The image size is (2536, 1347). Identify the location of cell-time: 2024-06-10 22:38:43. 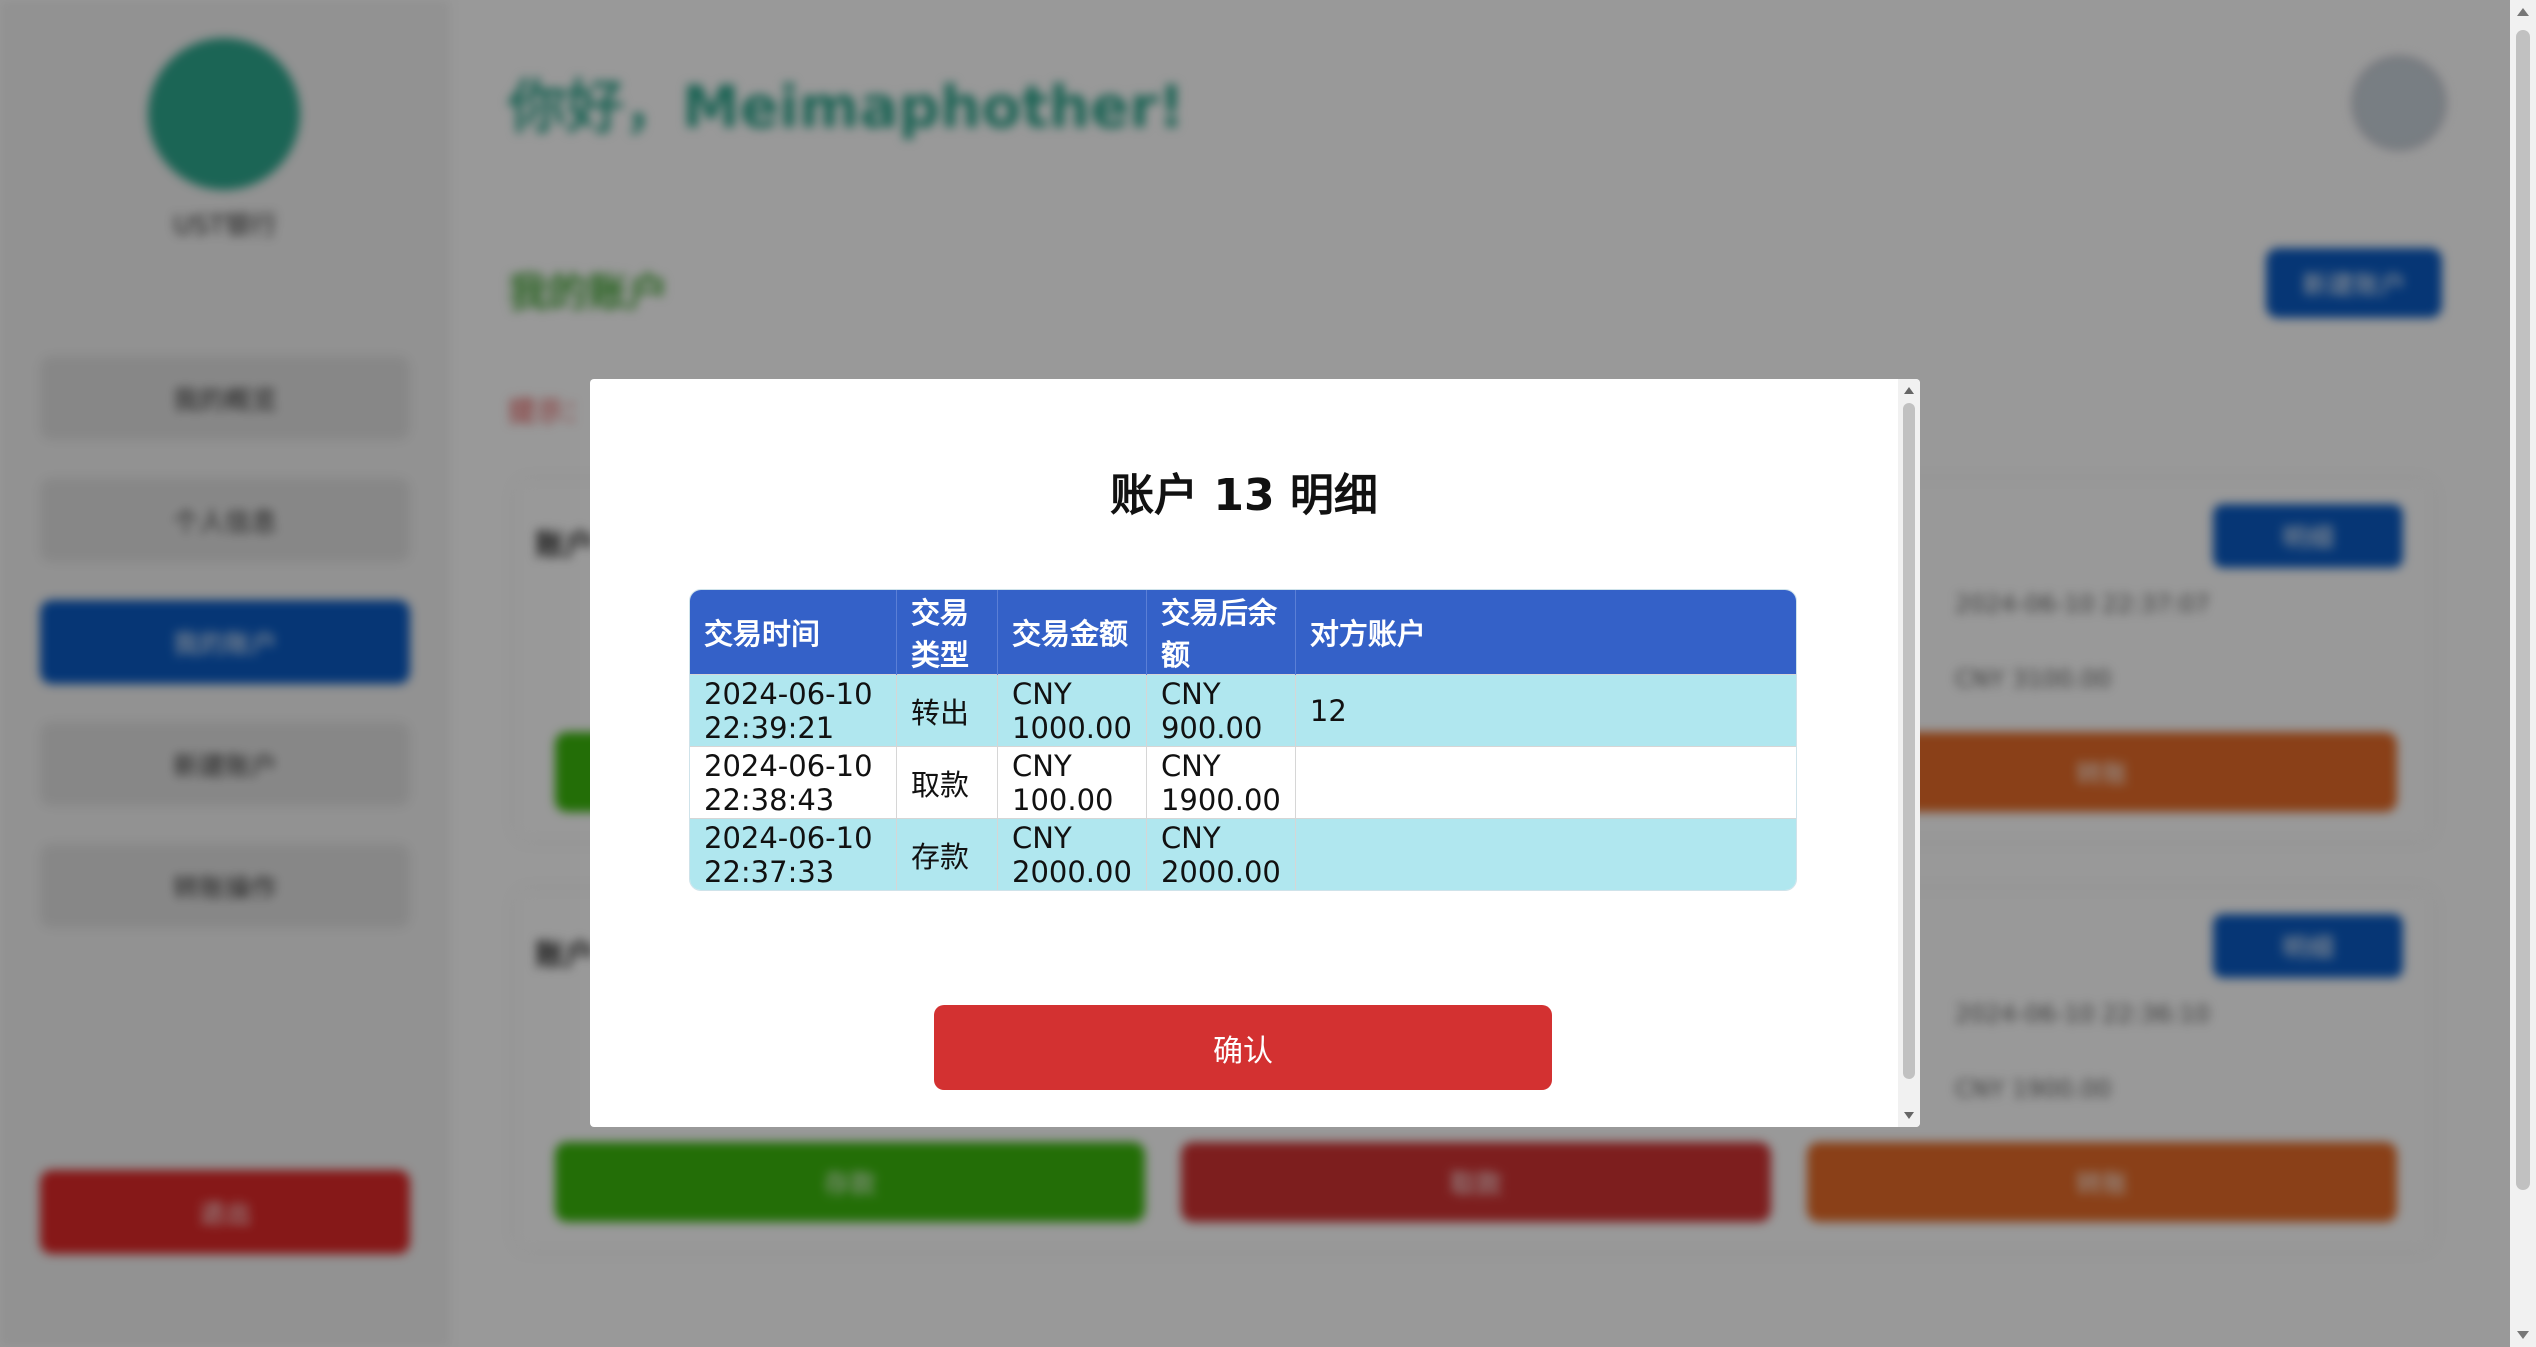
(793, 782).